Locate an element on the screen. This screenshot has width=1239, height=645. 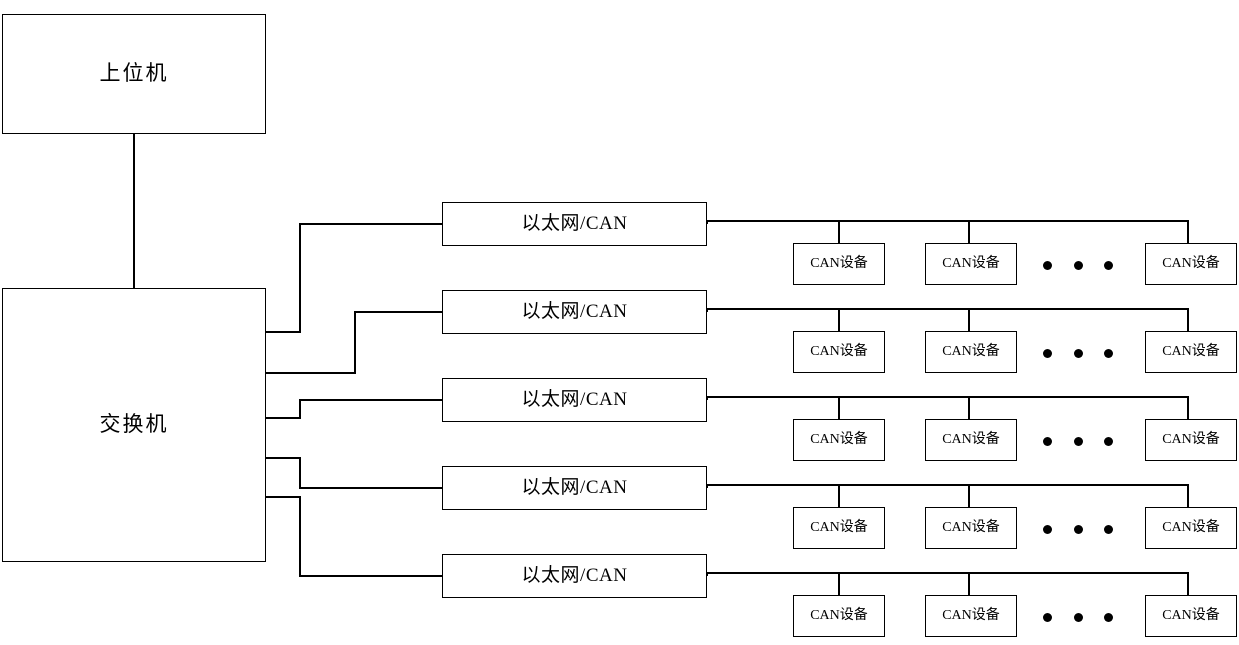
switch-box: 交换机 is located at coordinates (134, 425).